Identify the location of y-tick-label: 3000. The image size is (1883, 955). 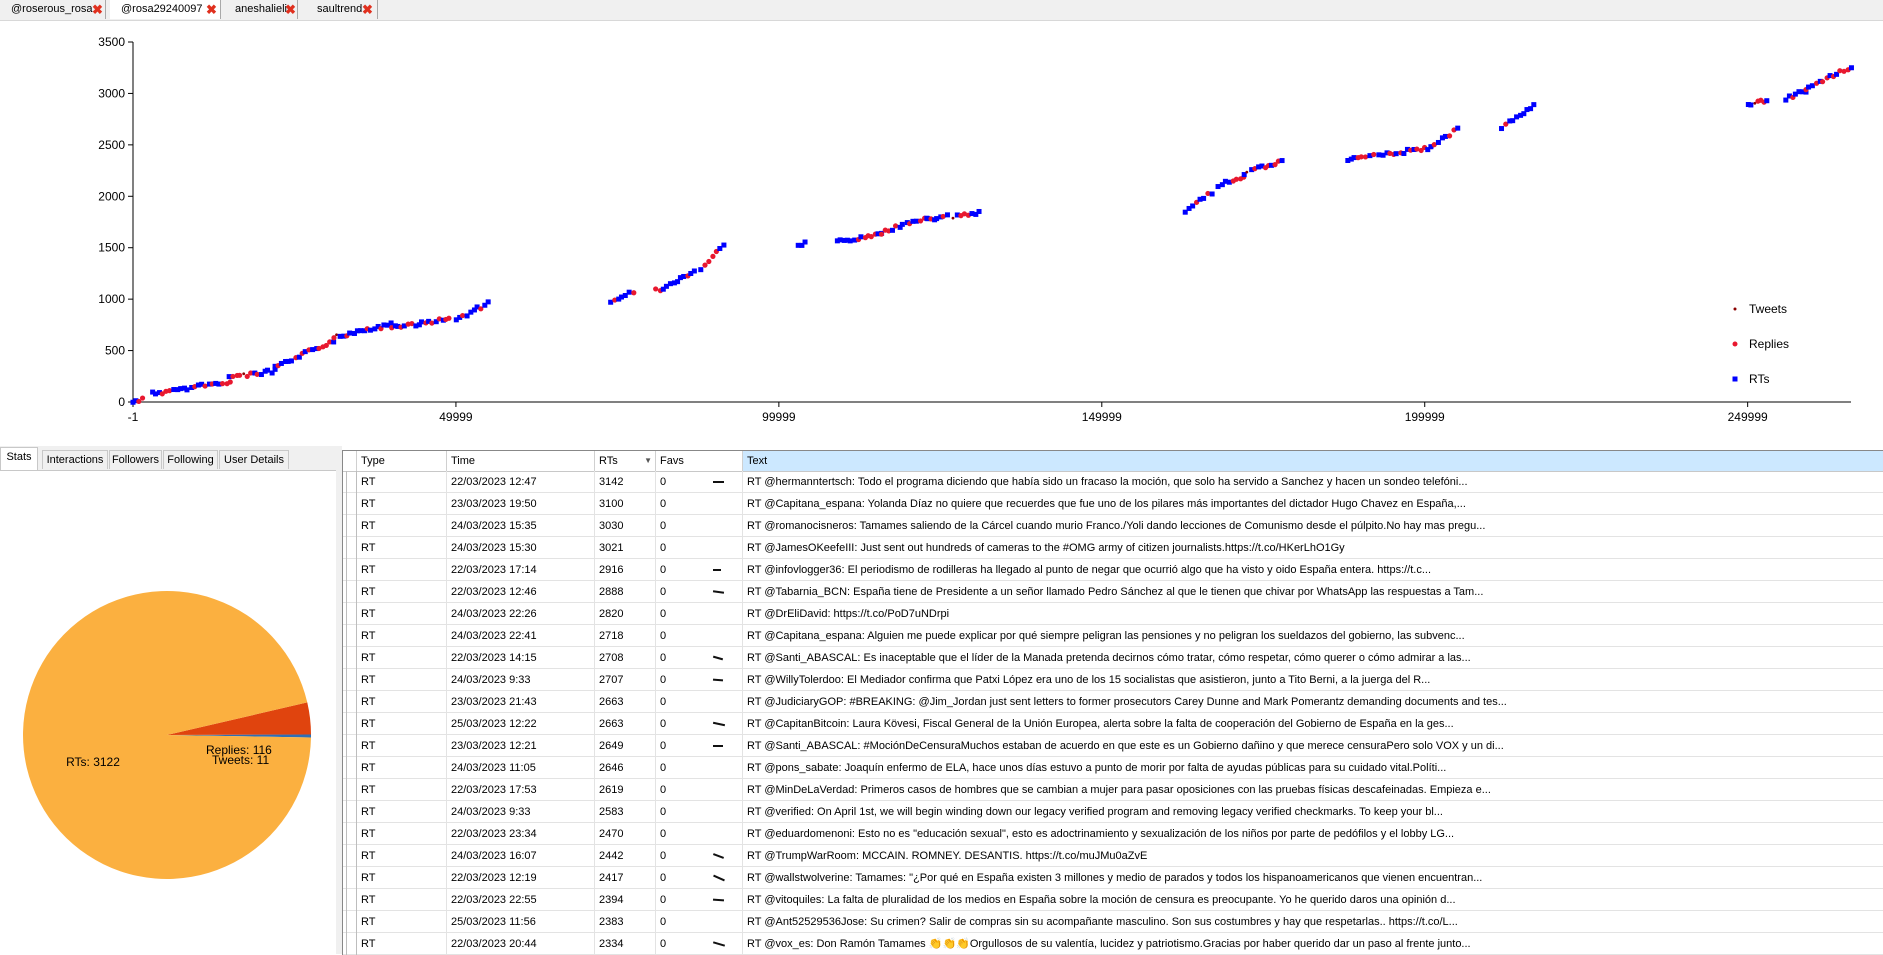
(111, 93).